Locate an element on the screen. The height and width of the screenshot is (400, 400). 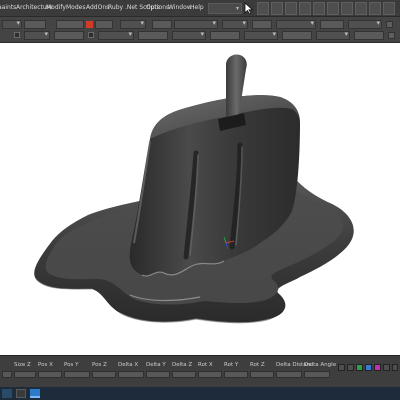
layer-icon is located at coordinates (386, 367).